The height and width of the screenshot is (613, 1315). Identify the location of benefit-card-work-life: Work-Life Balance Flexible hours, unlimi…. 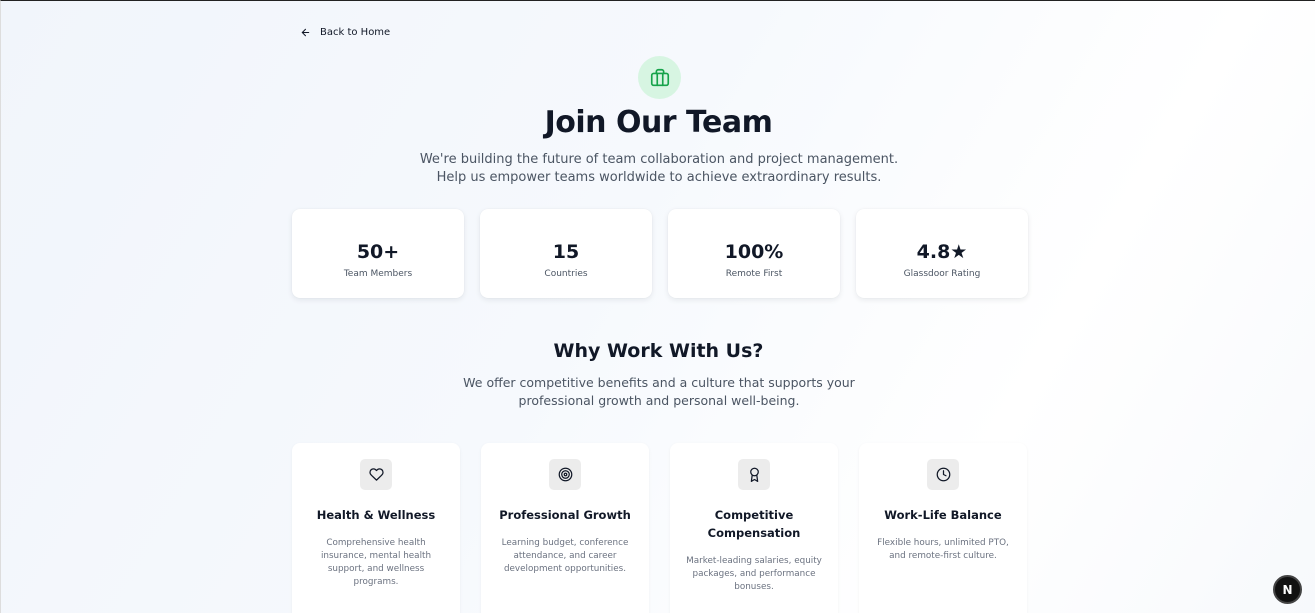
(943, 528).